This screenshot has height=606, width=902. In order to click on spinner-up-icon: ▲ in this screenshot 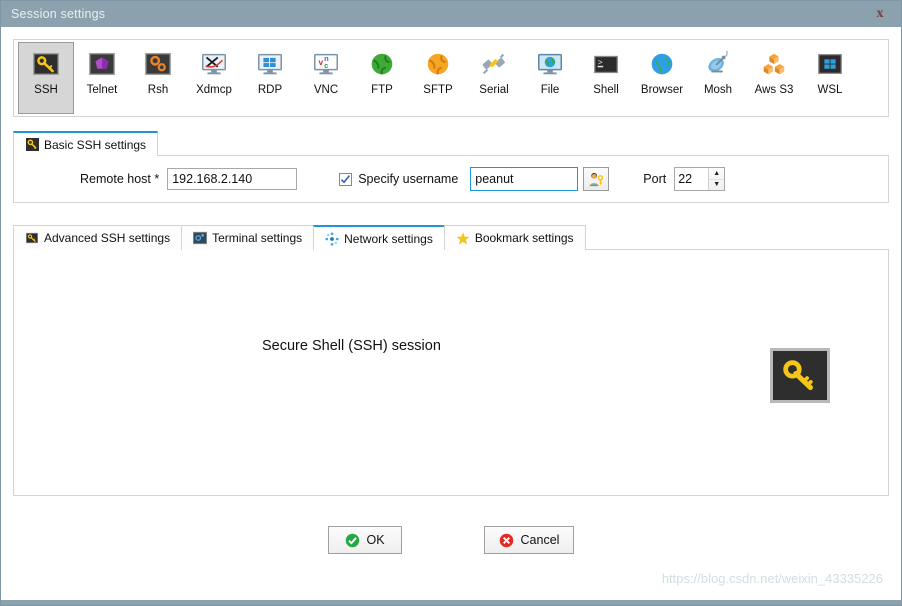, I will do `click(717, 174)`.